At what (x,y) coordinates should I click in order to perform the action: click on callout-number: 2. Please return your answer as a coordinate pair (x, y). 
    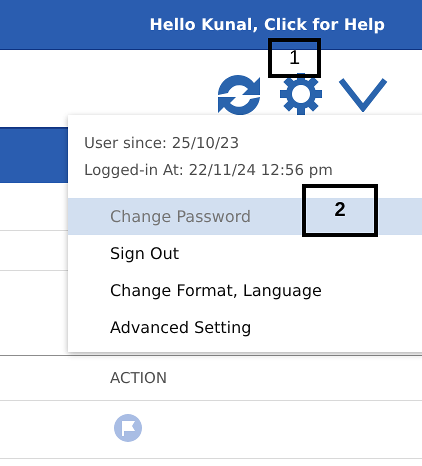
    Looking at the image, I should click on (340, 210).